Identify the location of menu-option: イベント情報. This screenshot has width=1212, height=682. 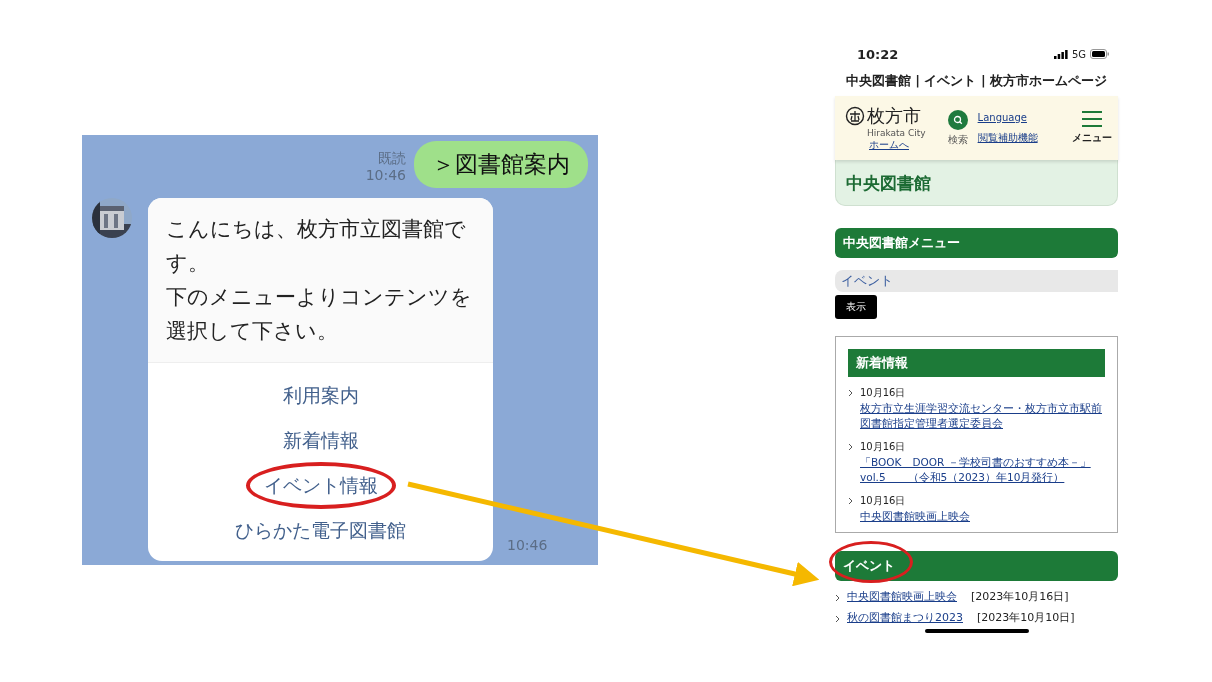
(320, 485).